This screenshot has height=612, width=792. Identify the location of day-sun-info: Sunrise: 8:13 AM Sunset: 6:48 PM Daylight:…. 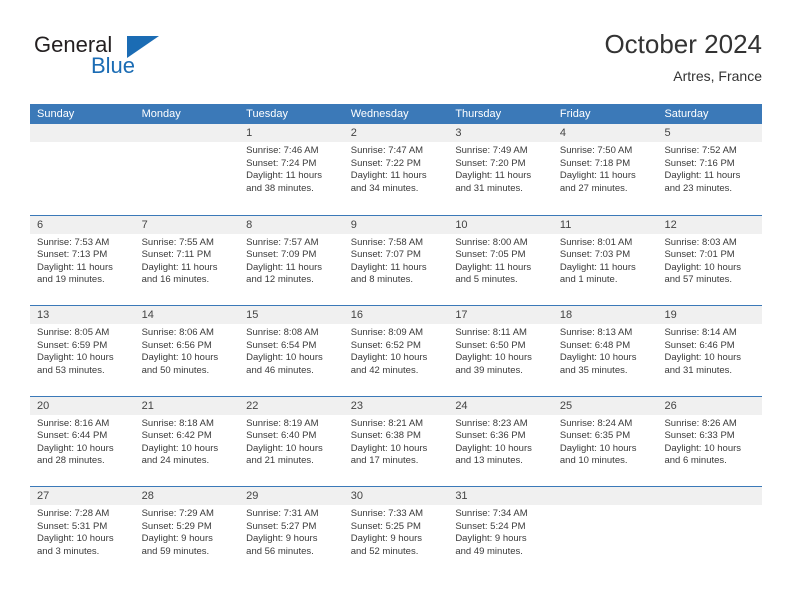
(605, 350).